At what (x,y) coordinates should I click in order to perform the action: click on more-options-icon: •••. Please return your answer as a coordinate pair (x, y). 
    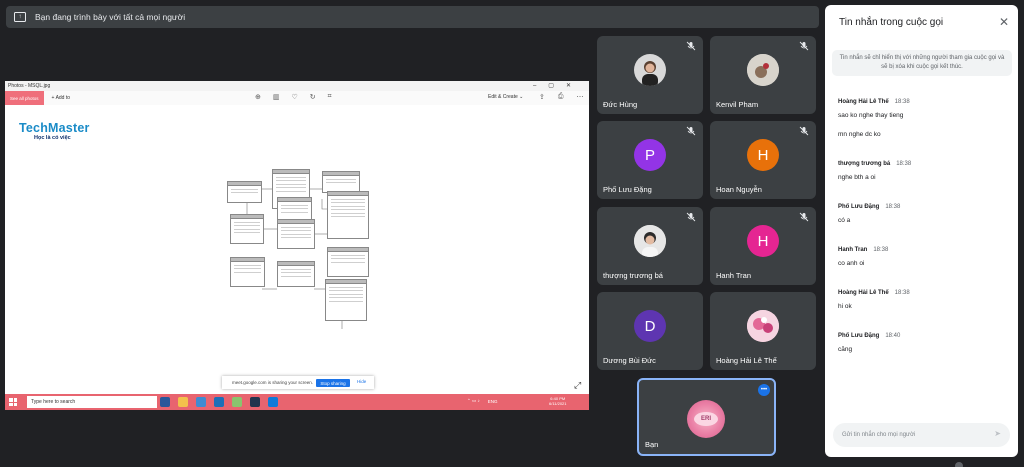
    Looking at the image, I should click on (764, 390).